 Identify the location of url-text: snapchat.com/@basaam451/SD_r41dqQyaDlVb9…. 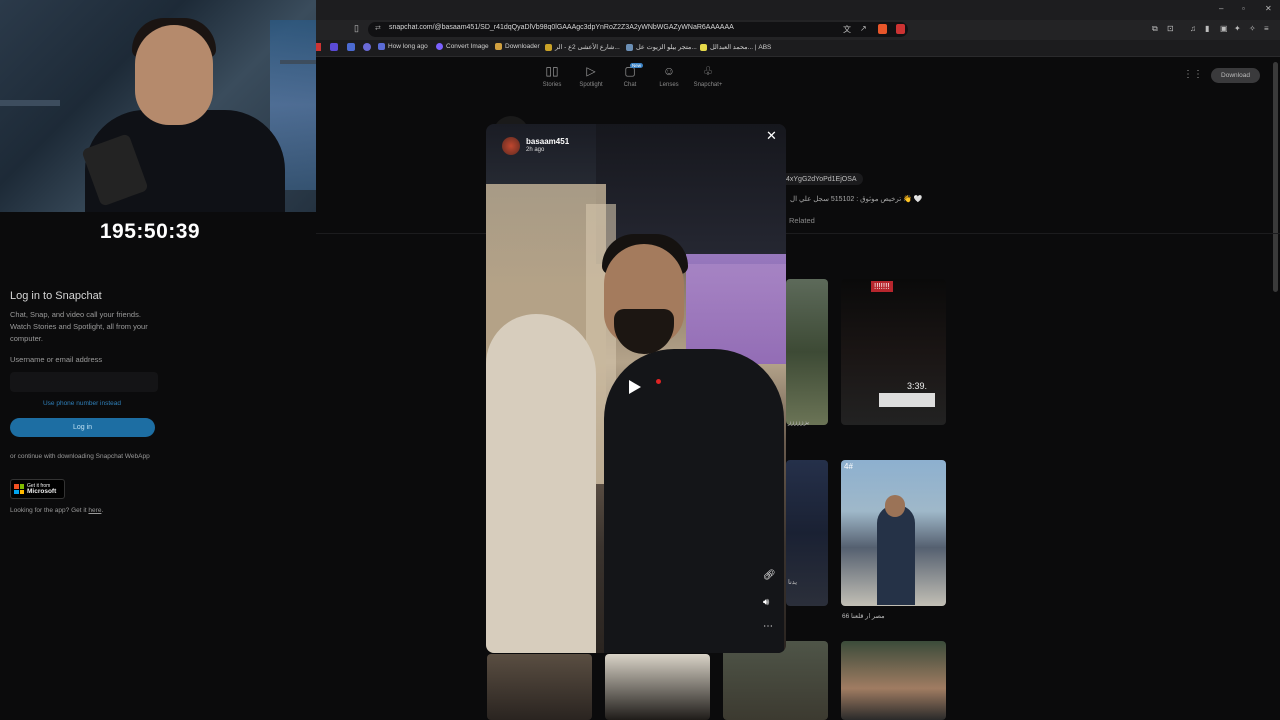
(561, 27).